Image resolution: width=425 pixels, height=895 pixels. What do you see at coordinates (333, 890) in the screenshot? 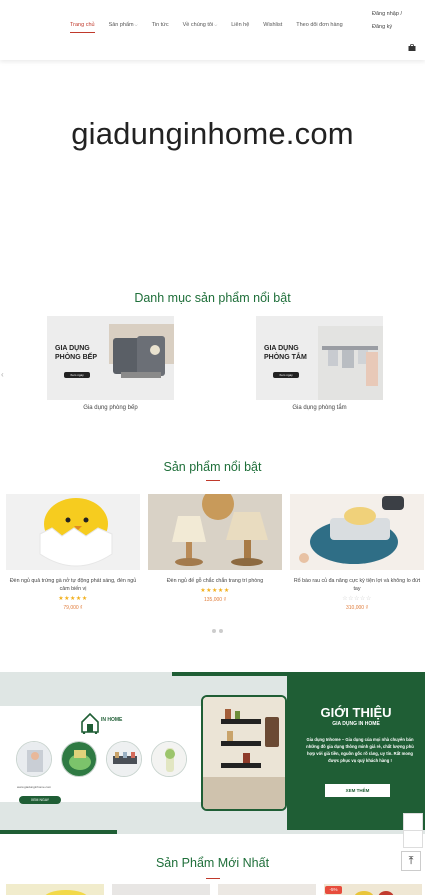
I see `sale-badge: -5%` at bounding box center [333, 890].